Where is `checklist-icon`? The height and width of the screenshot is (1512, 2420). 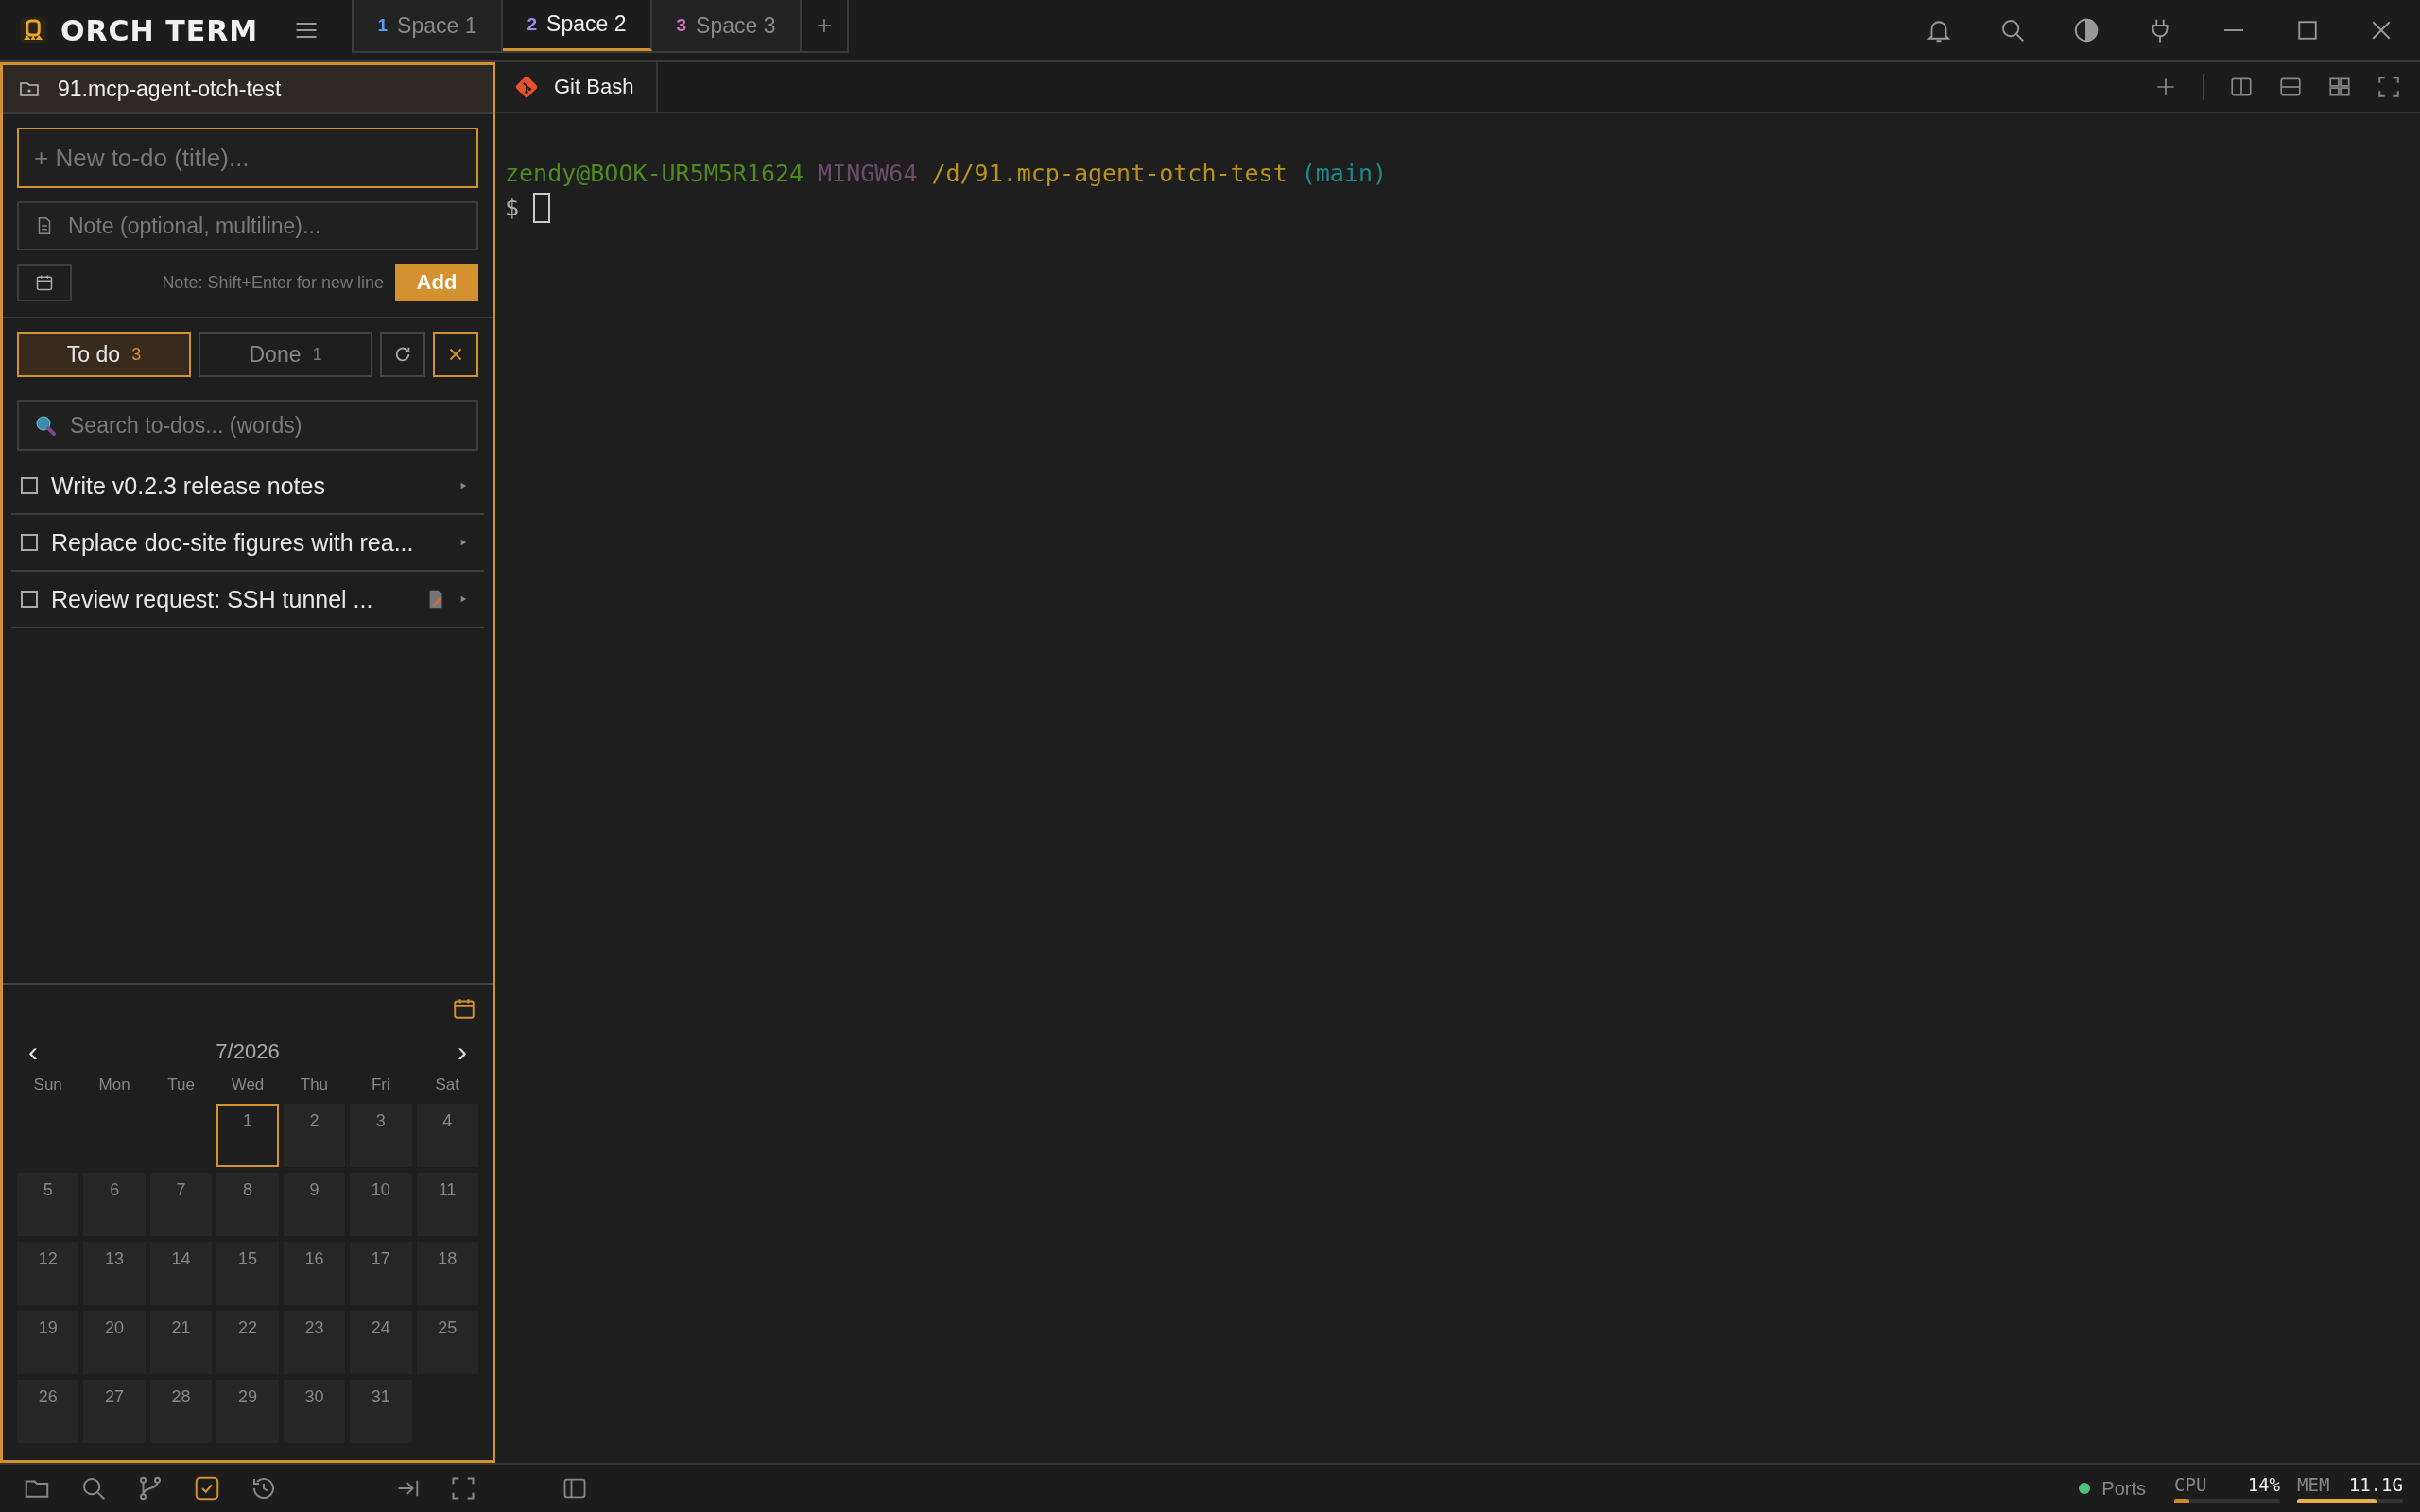 checklist-icon is located at coordinates (207, 1488).